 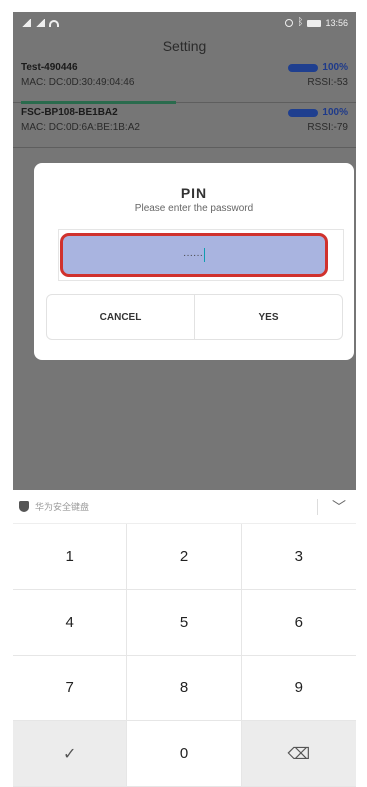 What do you see at coordinates (298, 557) in the screenshot?
I see `key-3: 3` at bounding box center [298, 557].